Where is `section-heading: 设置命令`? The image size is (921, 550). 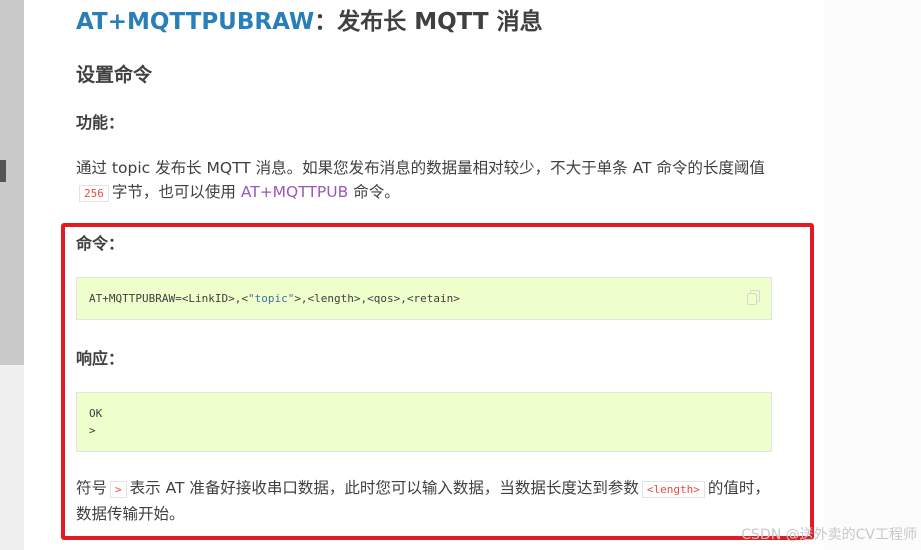 section-heading: 设置命令 is located at coordinates (114, 75).